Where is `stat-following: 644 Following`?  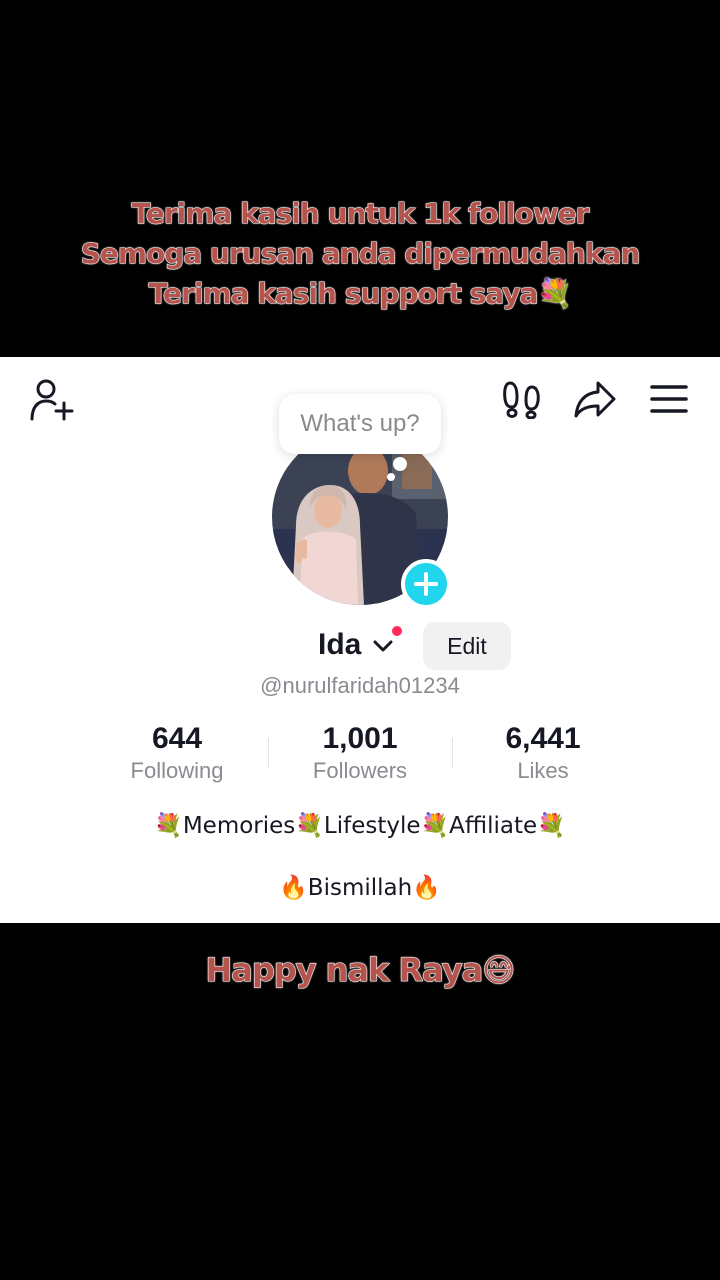
stat-following: 644 Following is located at coordinates (177, 754).